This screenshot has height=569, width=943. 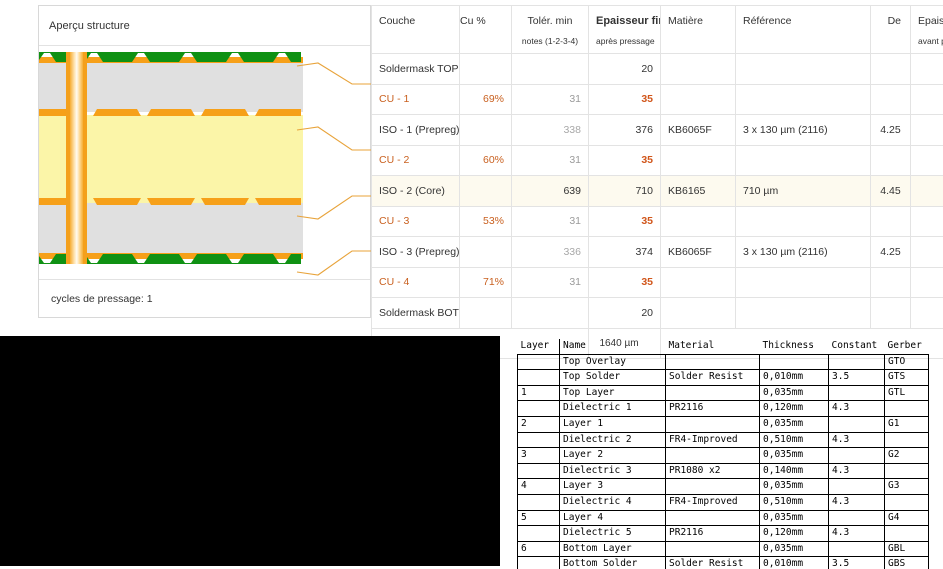 I want to click on layer-stack-cell-material: PR1080 x2, so click(x=712, y=471).